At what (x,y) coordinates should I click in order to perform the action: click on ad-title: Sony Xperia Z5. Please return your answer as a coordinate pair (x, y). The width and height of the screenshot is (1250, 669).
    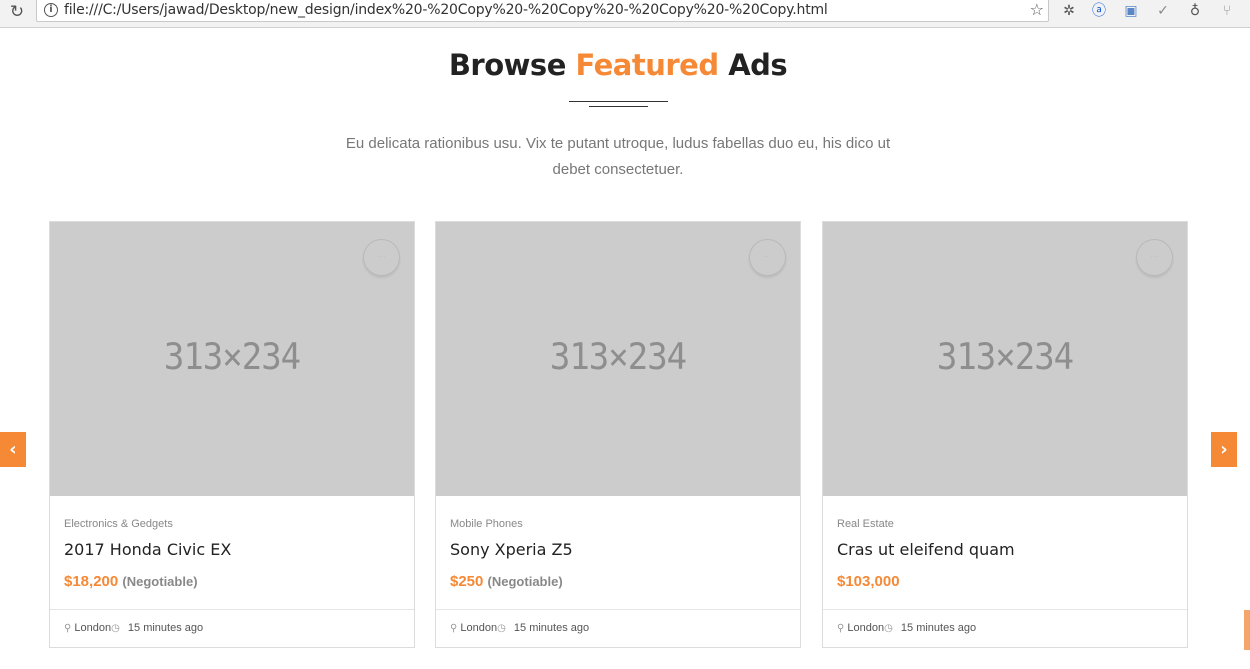
    Looking at the image, I should click on (511, 549).